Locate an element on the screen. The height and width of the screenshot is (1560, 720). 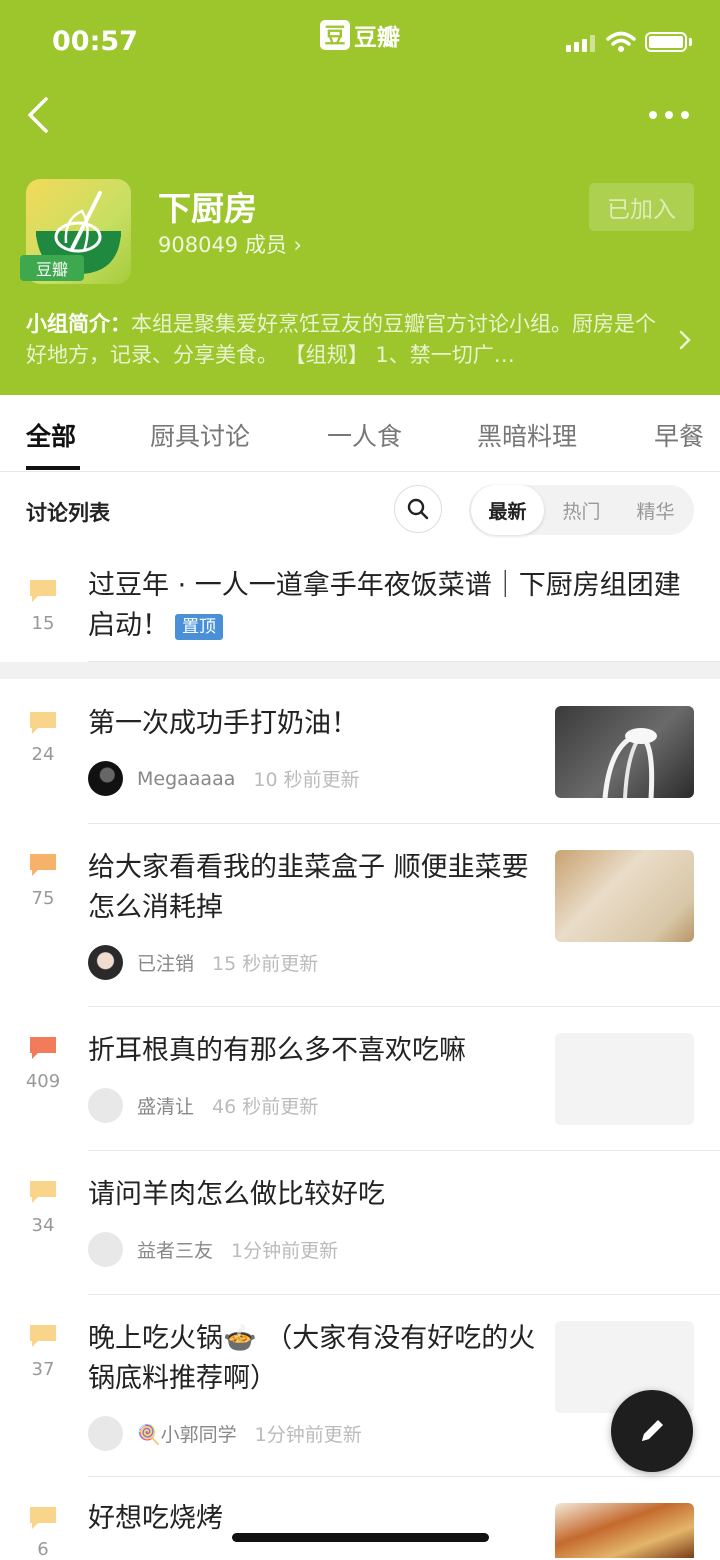
author-name: 🍭小郭同学 is located at coordinates (187, 1433).